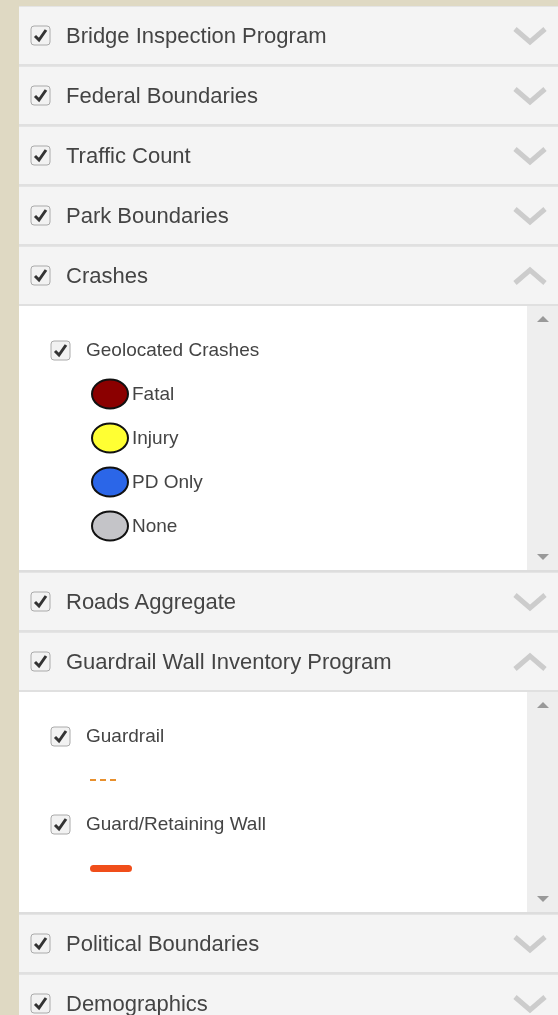  Describe the element at coordinates (288, 156) in the screenshot. I see `layer-header: Traffic Count` at that location.